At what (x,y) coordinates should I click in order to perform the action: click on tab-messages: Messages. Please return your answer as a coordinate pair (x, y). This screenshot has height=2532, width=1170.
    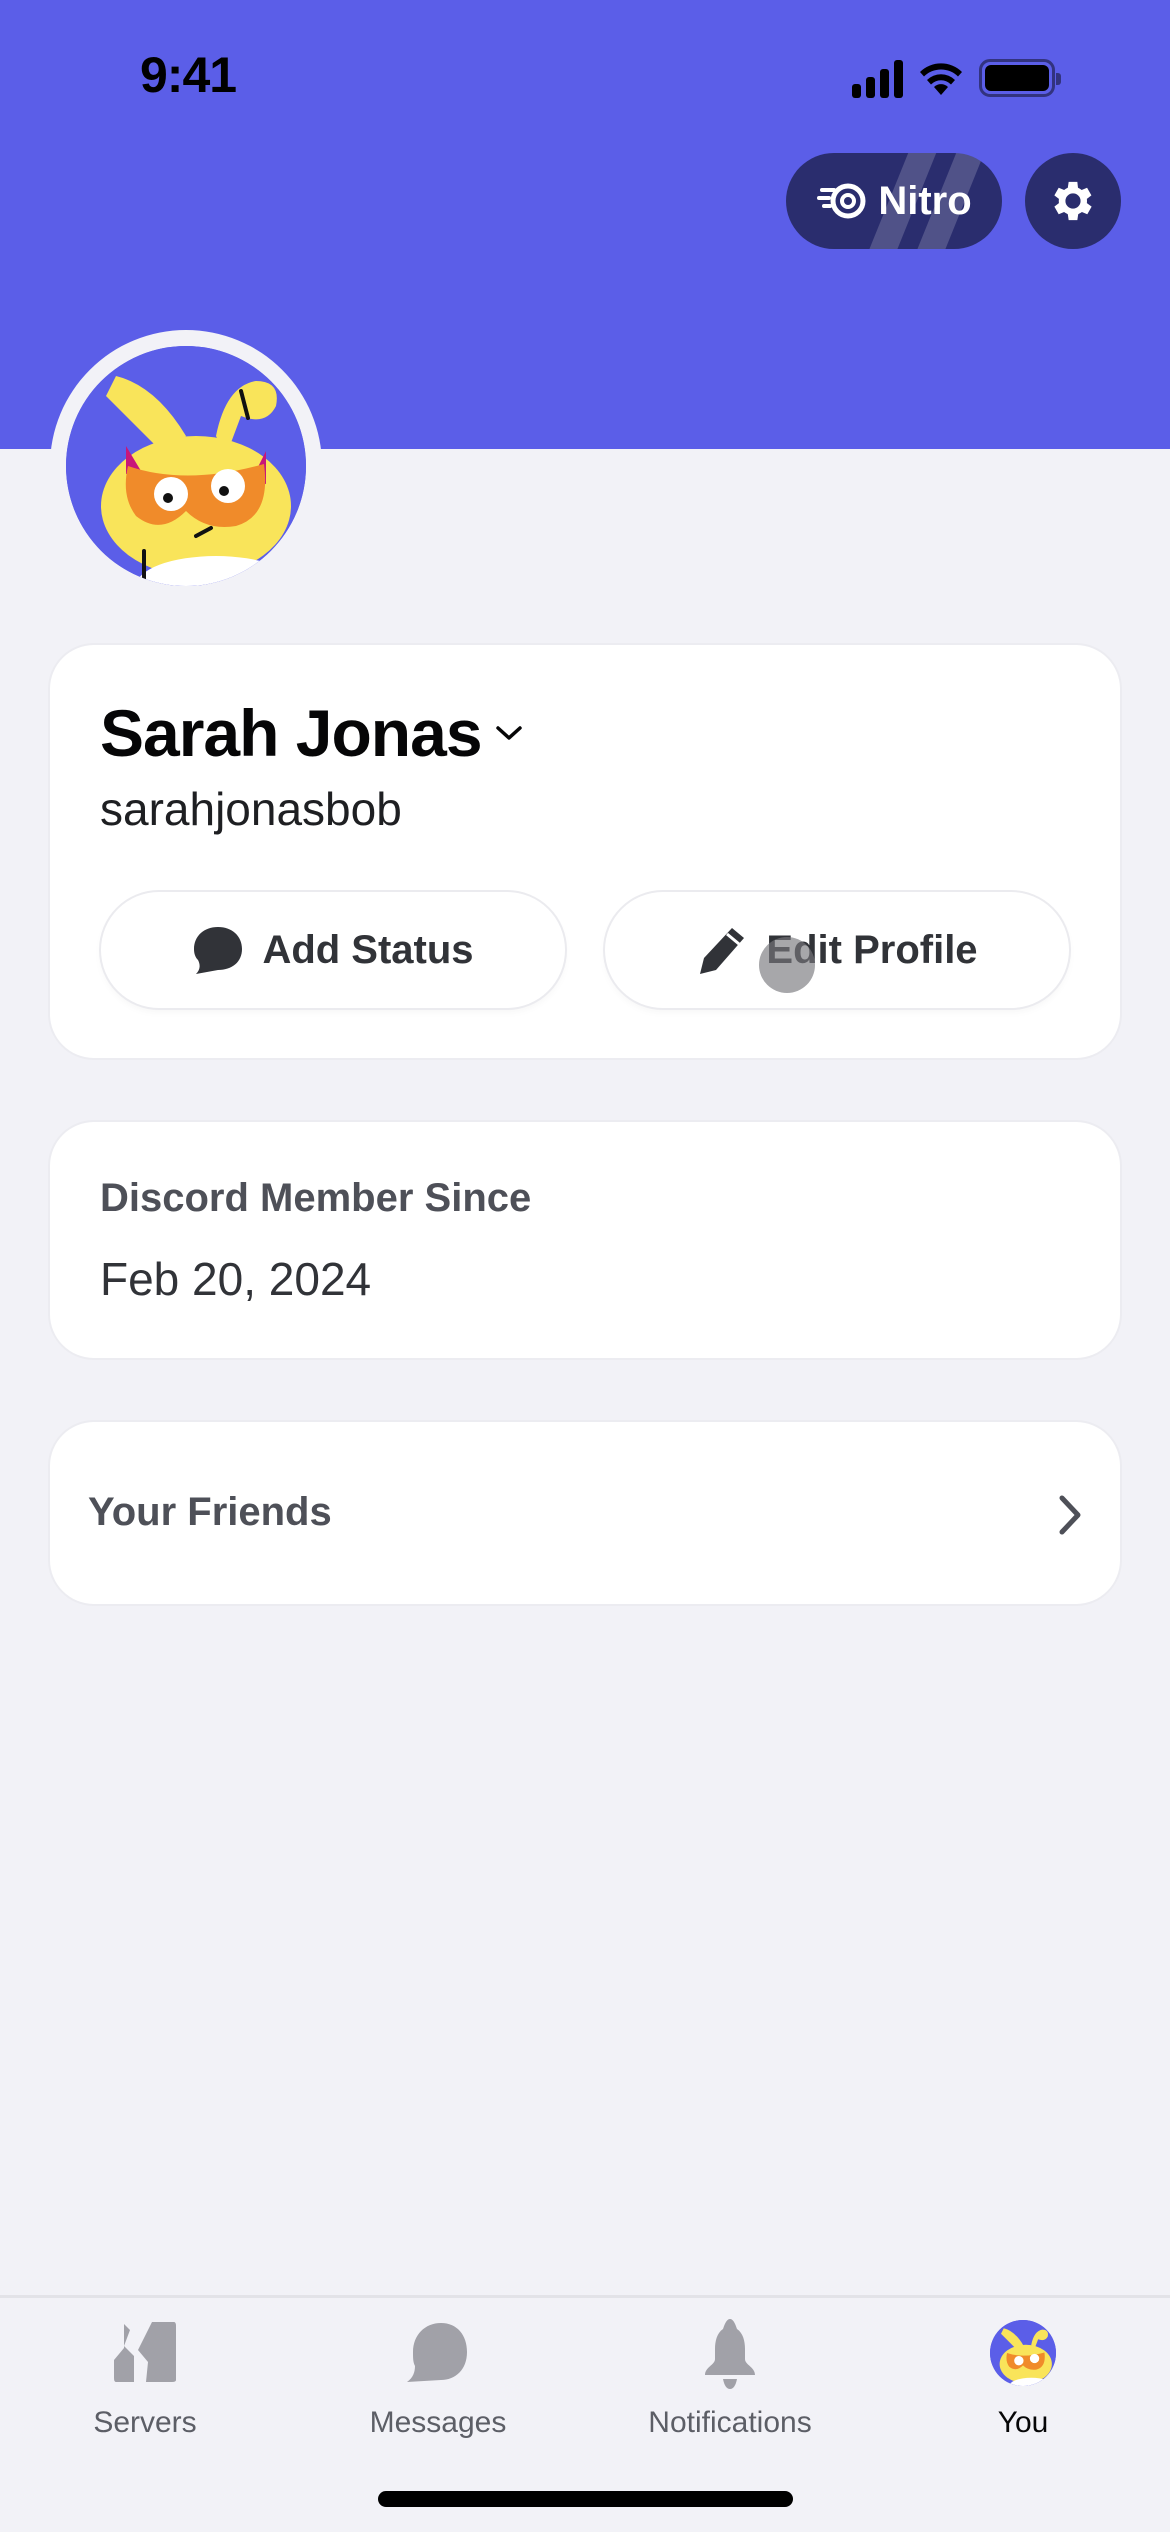
    Looking at the image, I should click on (438, 2379).